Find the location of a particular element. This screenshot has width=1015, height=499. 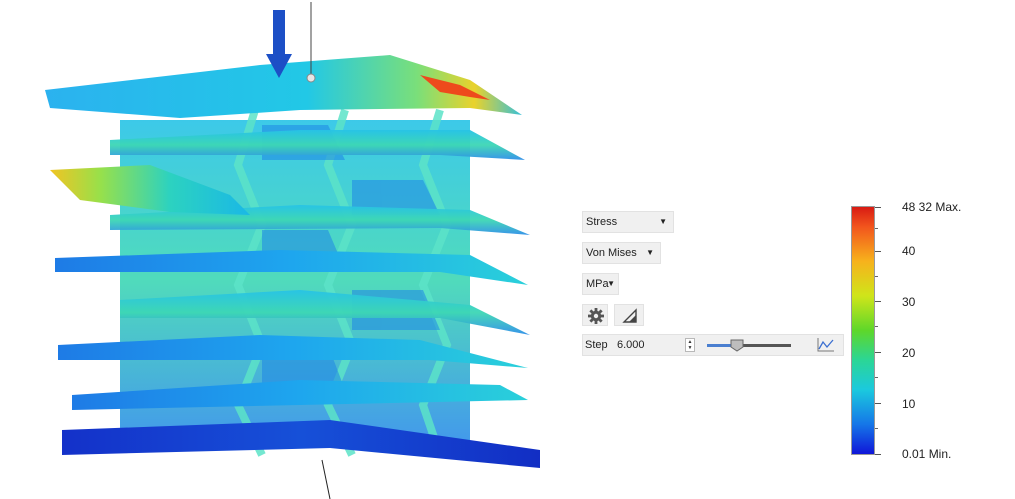

unit-value: MPa is located at coordinates (597, 284).